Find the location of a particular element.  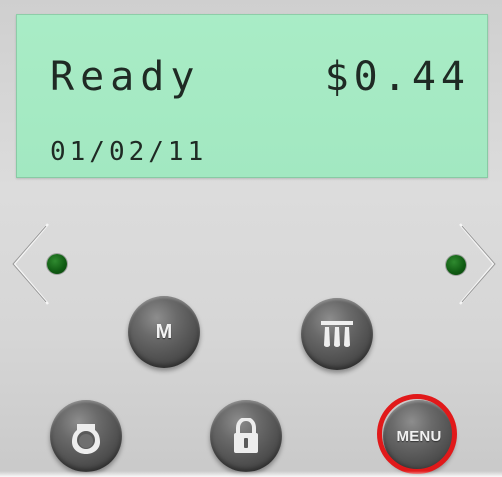

scale-button is located at coordinates (337, 334).